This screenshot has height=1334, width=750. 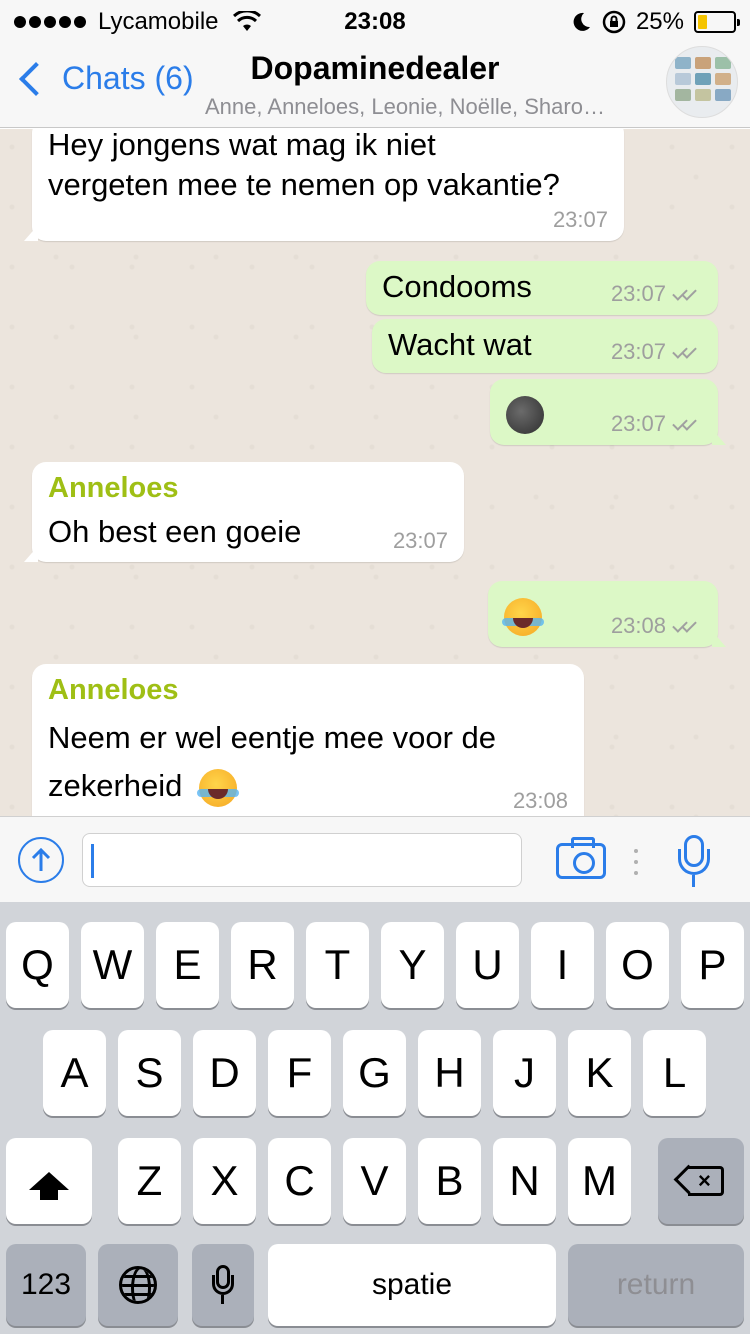 What do you see at coordinates (375, 68) in the screenshot?
I see `chat-title: Dopaminedealer` at bounding box center [375, 68].